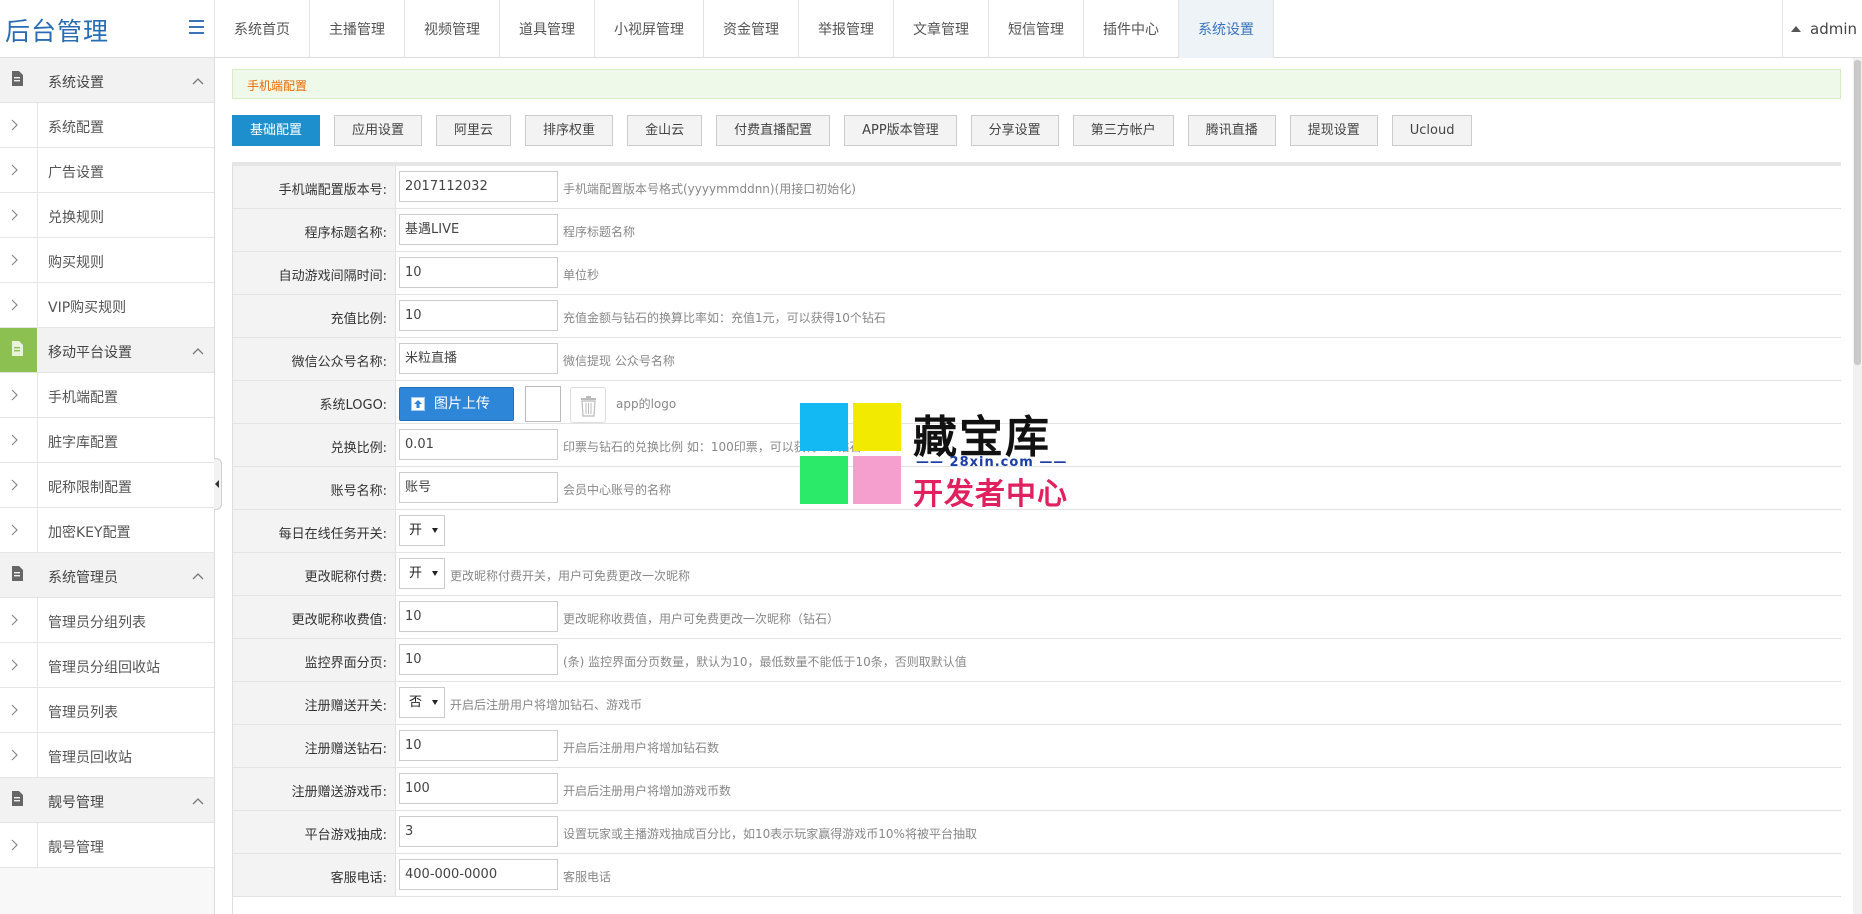  I want to click on topnav-item: 主播管理, so click(357, 29).